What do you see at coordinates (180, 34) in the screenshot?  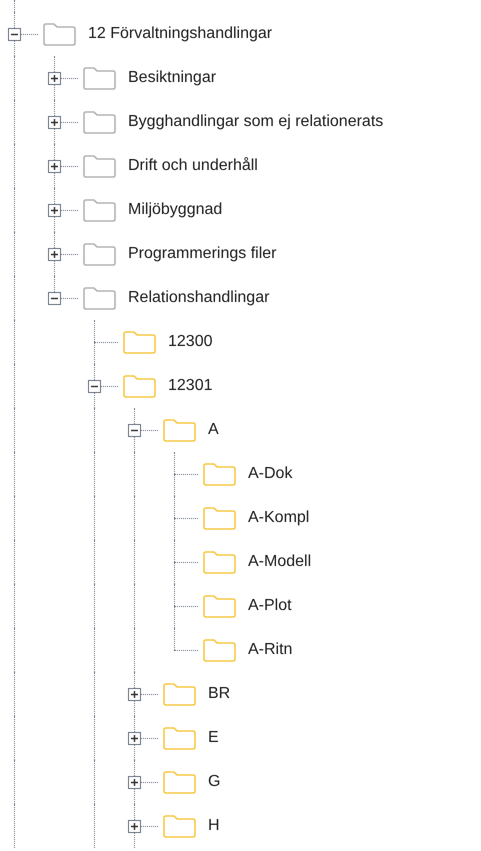 I see `folder-label: 12 Förvaltningshandlingar` at bounding box center [180, 34].